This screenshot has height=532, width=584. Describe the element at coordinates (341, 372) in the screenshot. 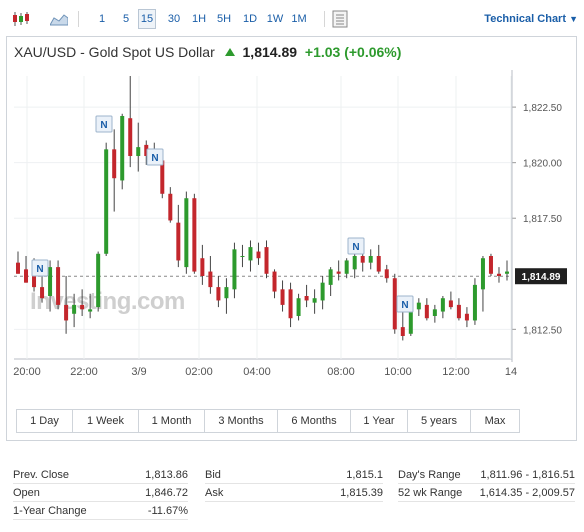

I see `x-tick-label: 08:00` at that location.